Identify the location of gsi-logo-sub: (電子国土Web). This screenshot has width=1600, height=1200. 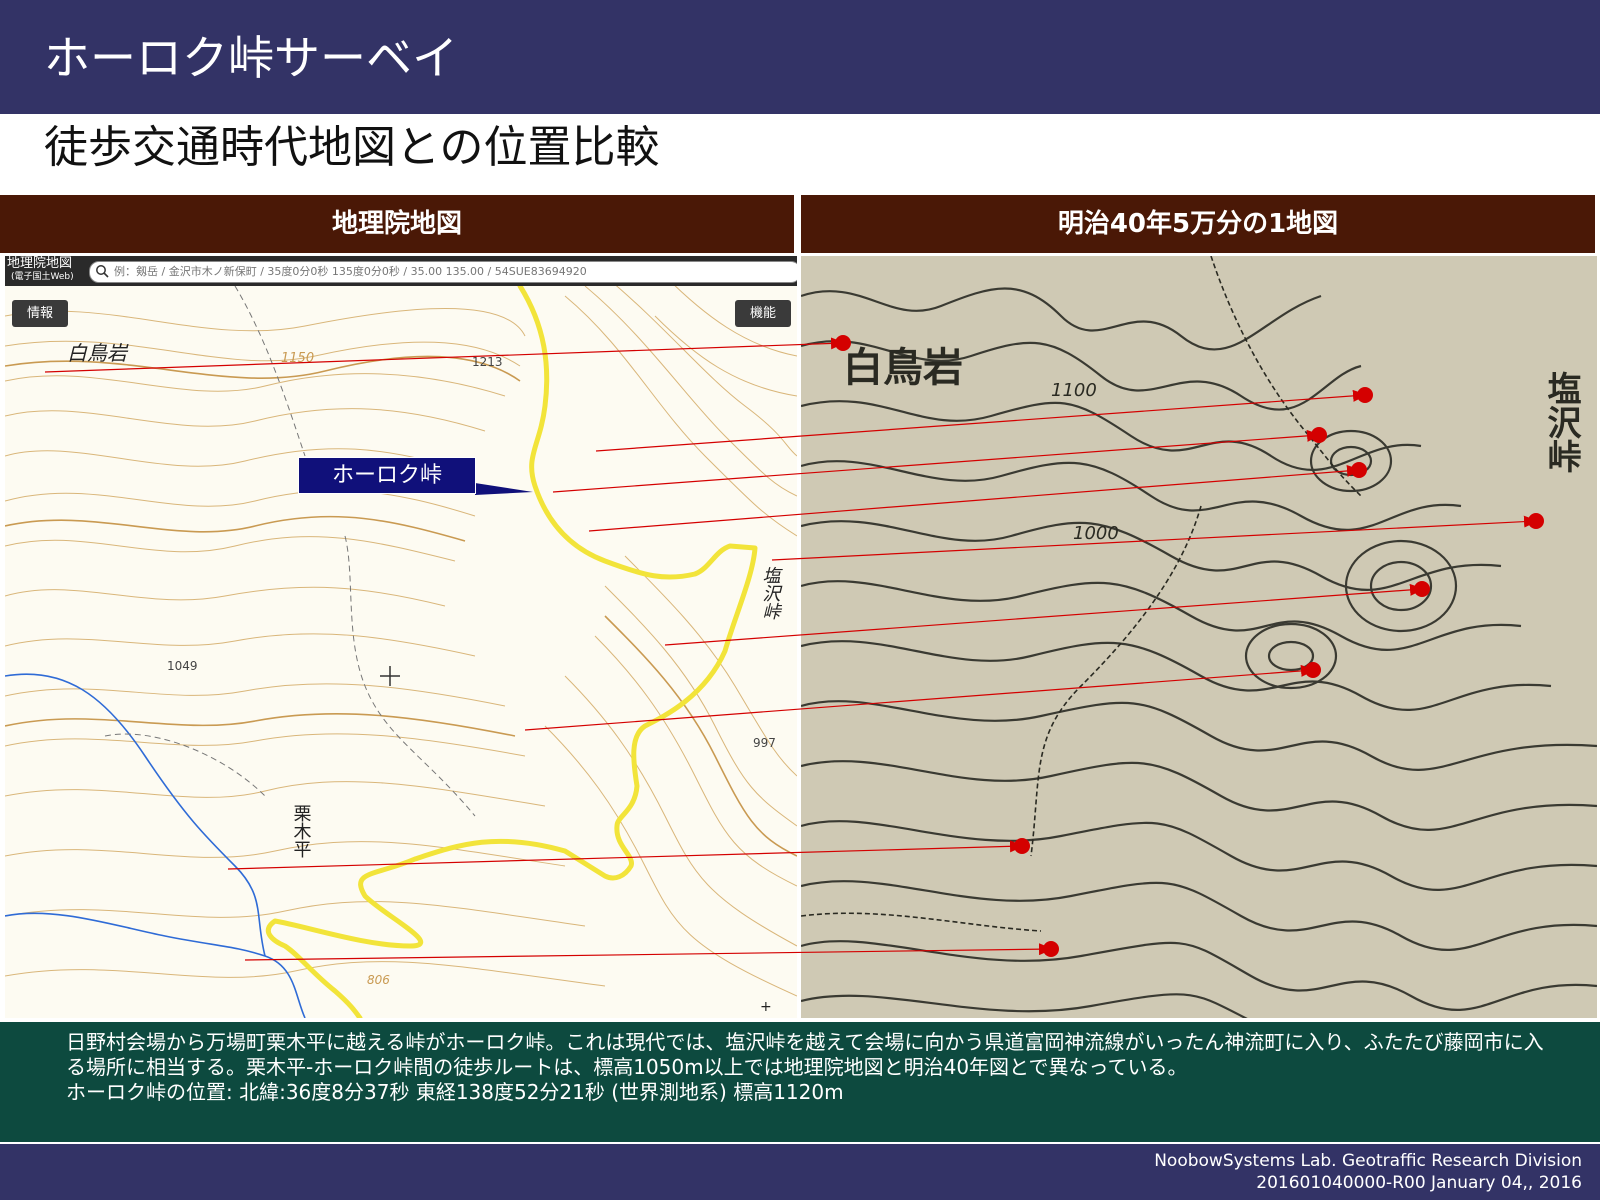
(42, 277).